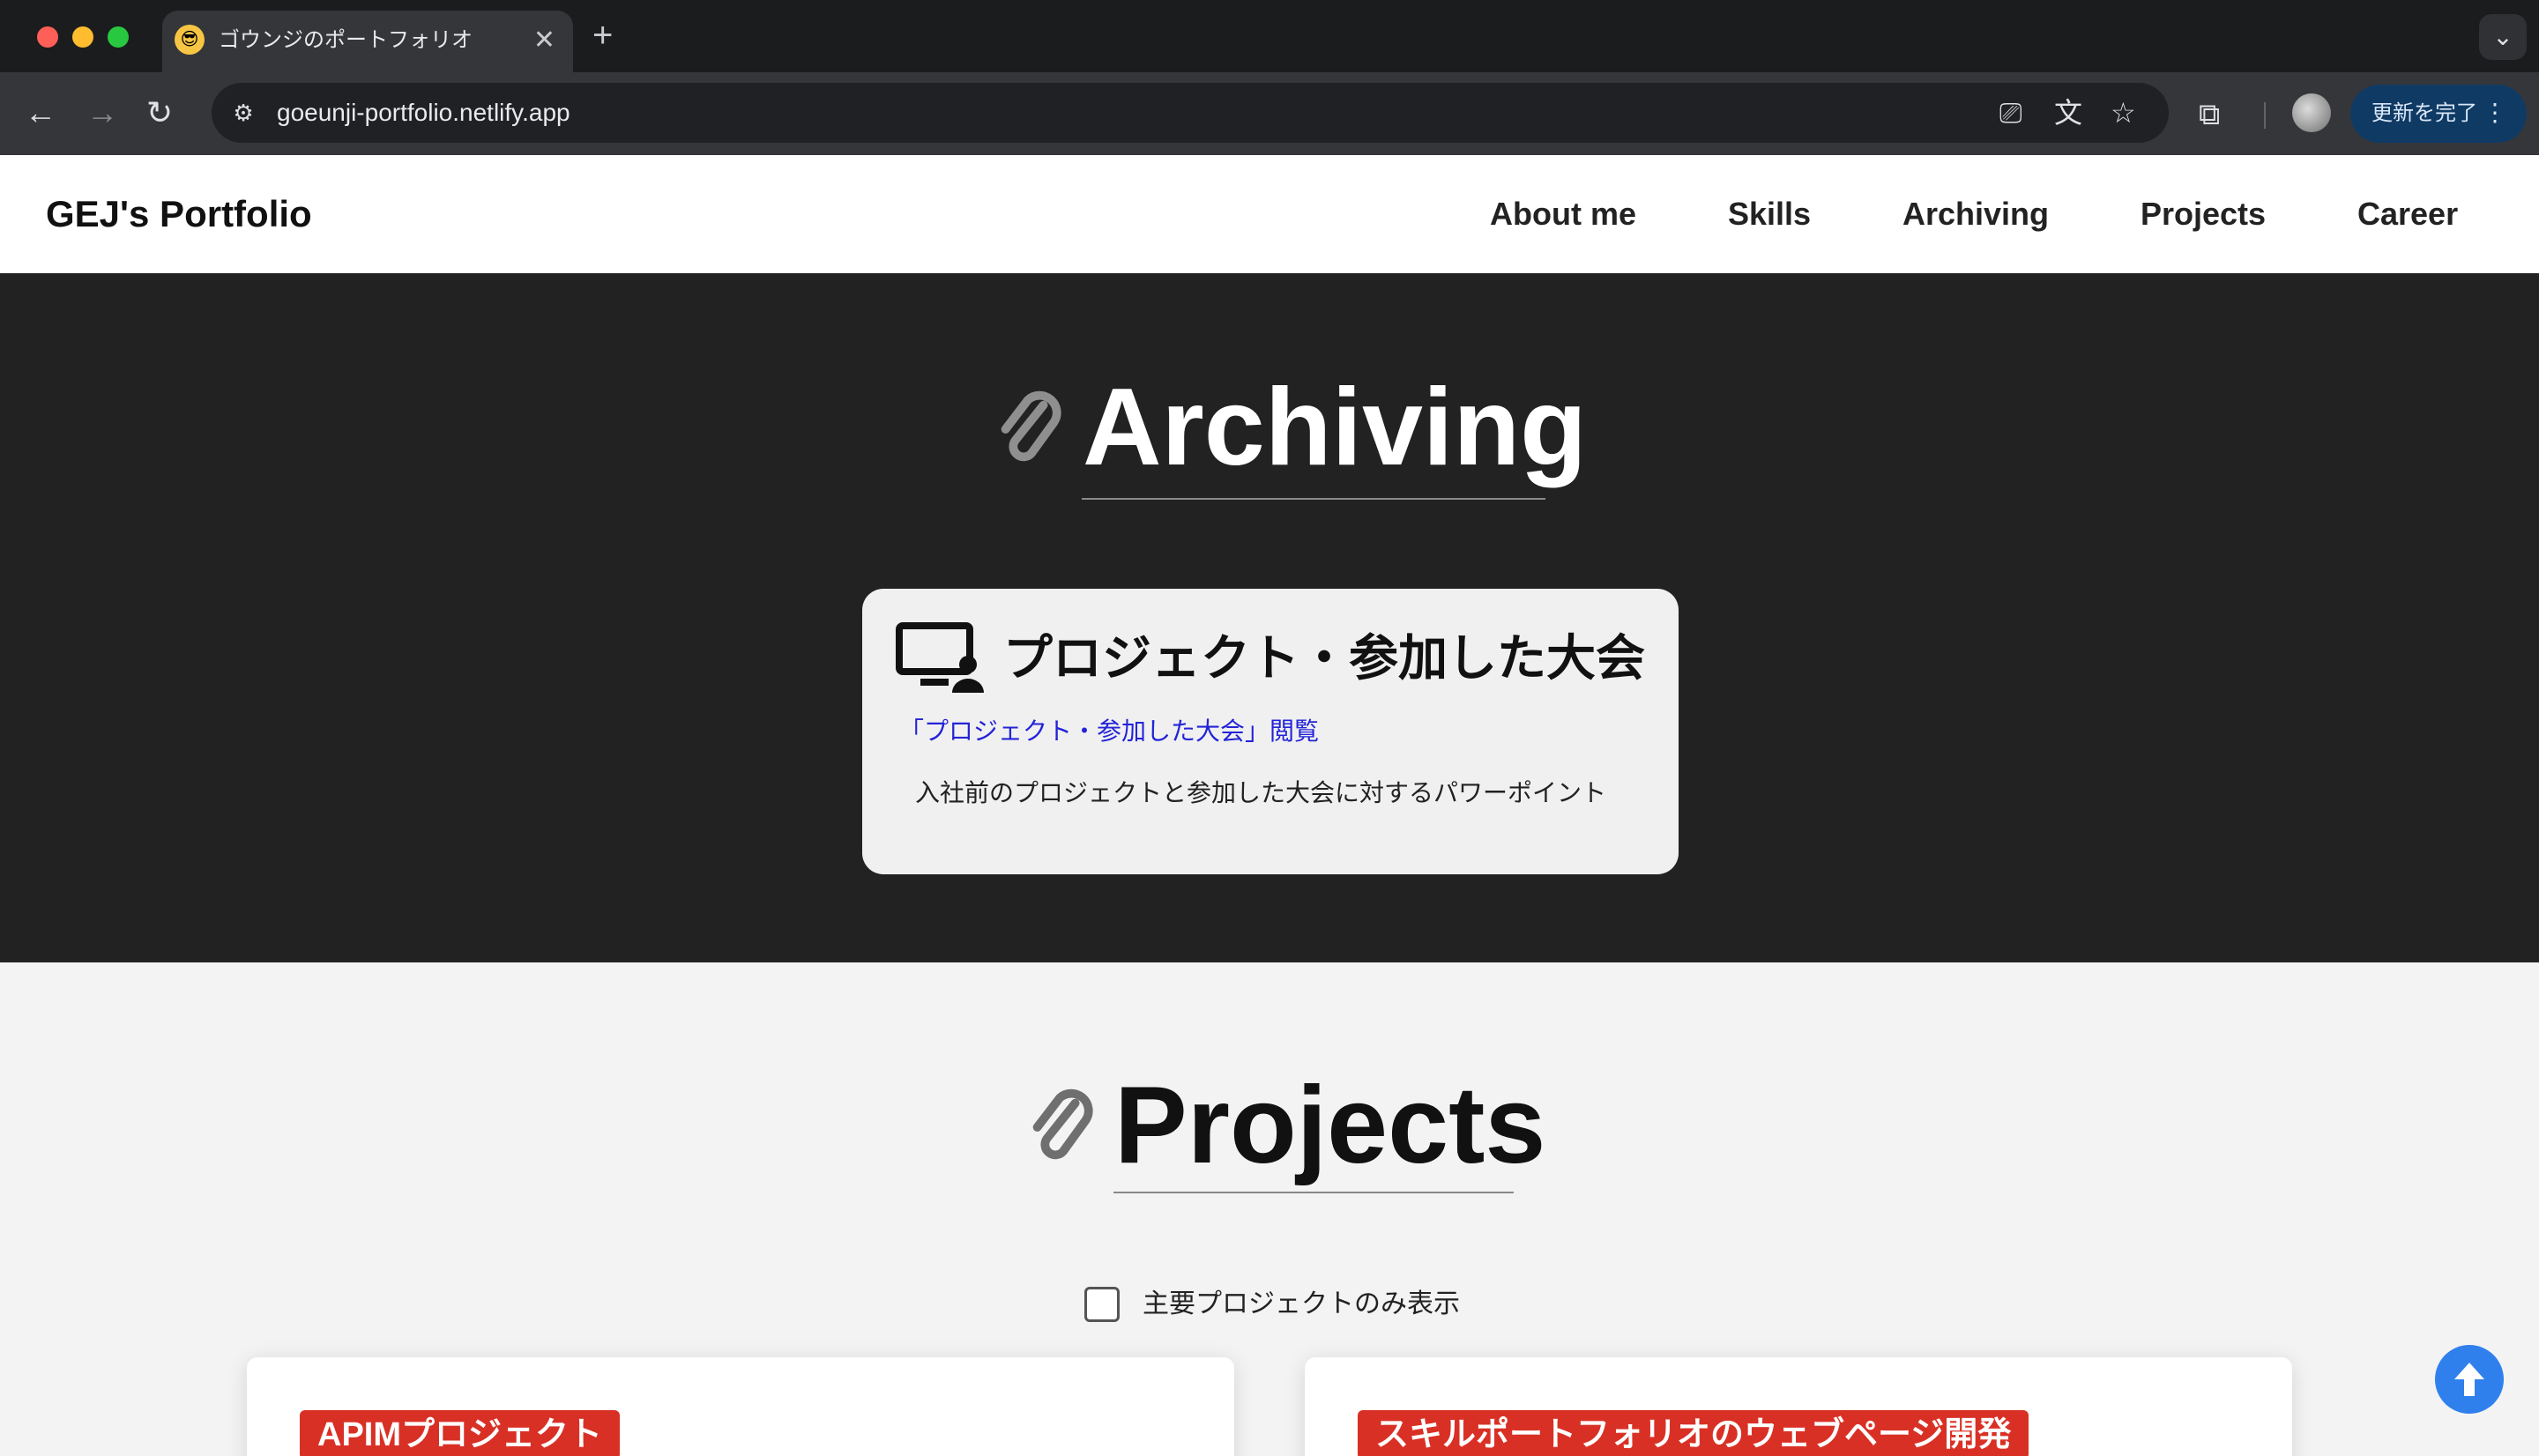 This screenshot has height=1456, width=2539. What do you see at coordinates (1261, 792) in the screenshot?
I see `archiving-card-description: 入社前のプロジェクトと参加した大会に対するパワーポイント` at bounding box center [1261, 792].